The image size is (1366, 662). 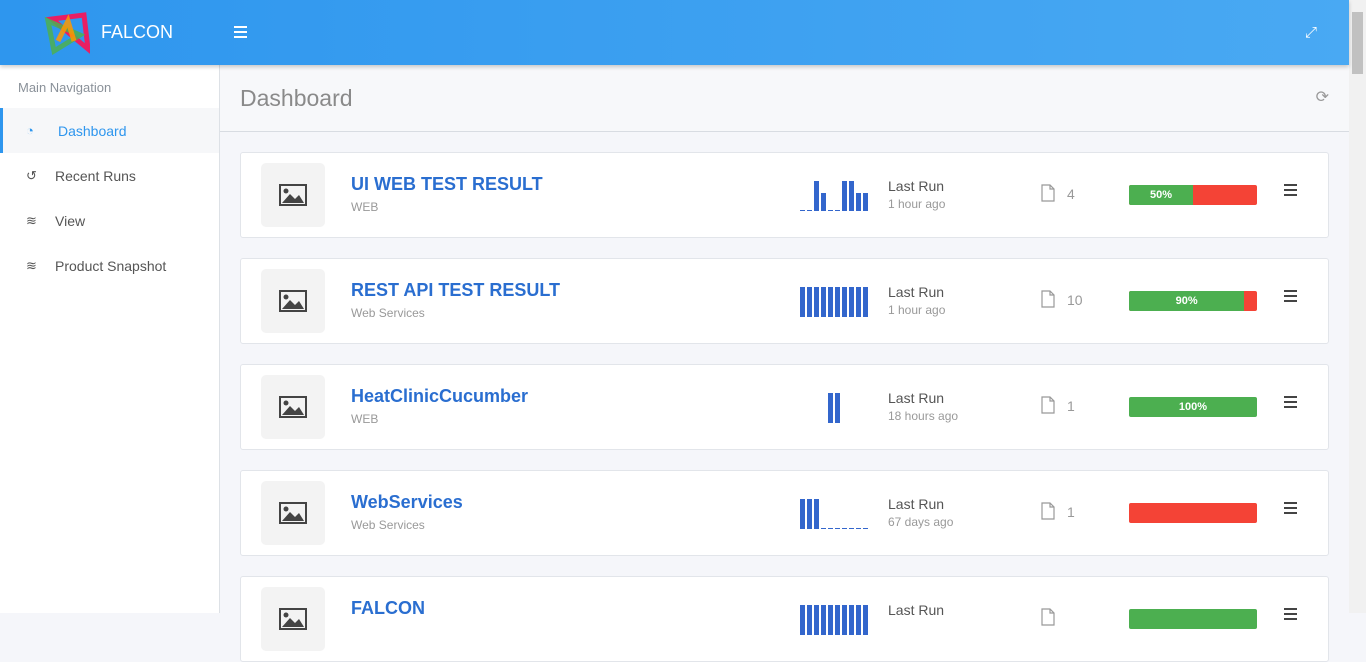 I want to click on project-name: REST API TEST RESULT, so click(x=455, y=290).